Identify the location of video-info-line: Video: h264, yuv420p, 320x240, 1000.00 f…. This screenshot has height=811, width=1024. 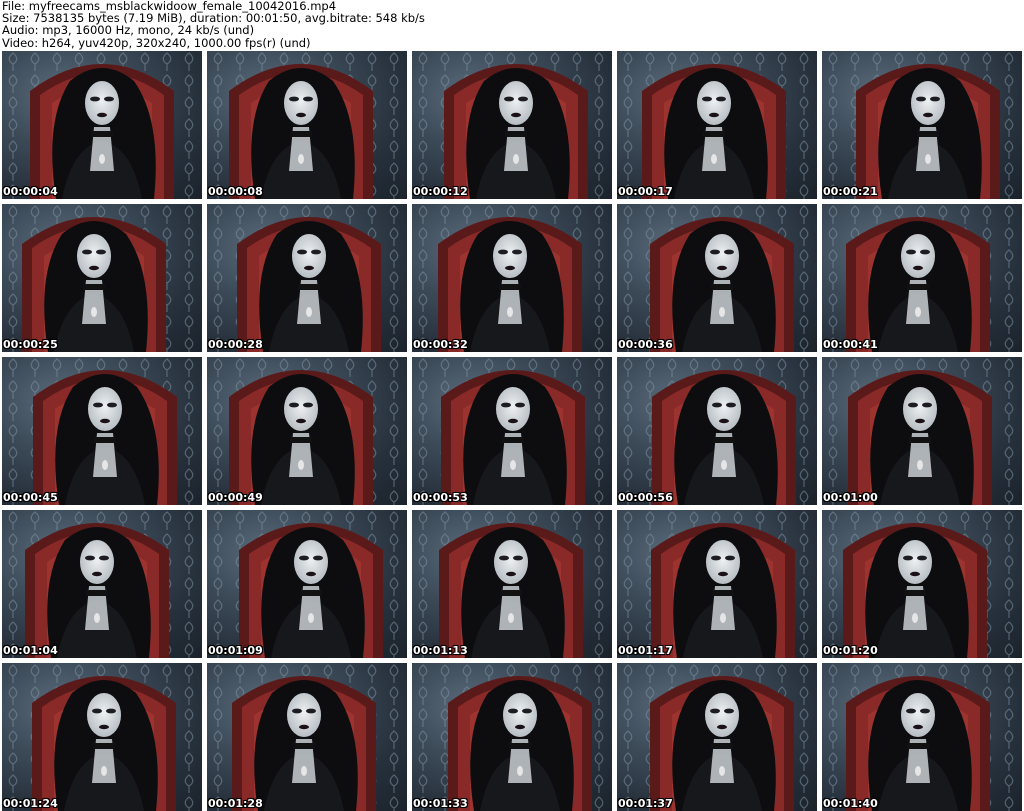
(156, 42).